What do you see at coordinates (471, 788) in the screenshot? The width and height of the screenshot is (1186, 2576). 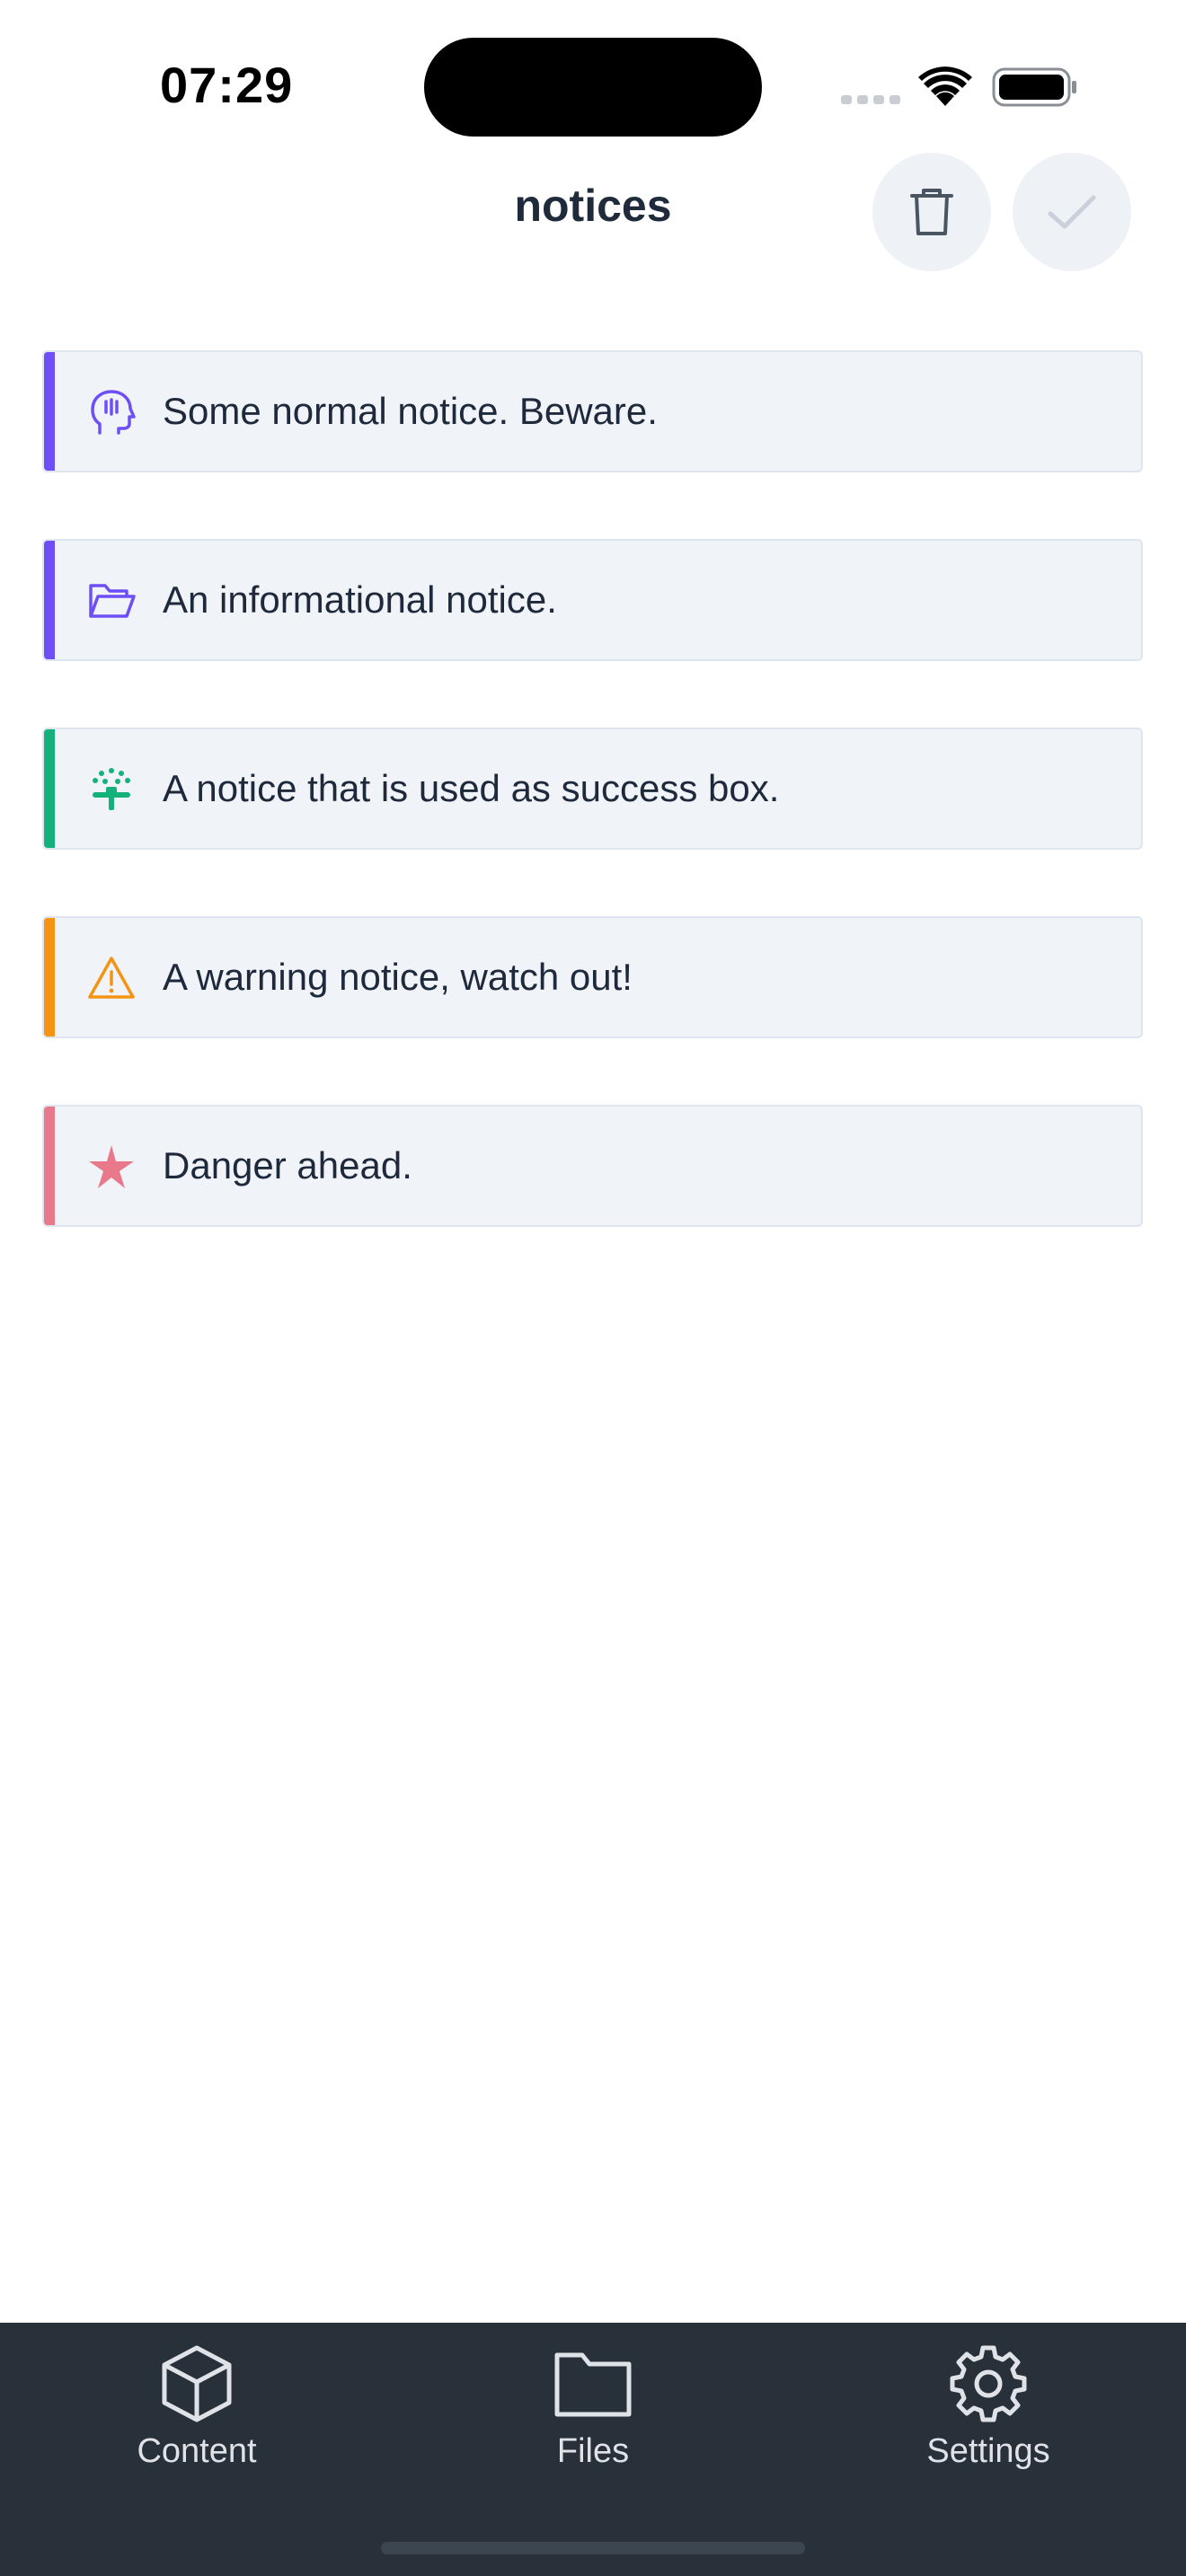 I see `notice-text: A notice that is used as success box.` at bounding box center [471, 788].